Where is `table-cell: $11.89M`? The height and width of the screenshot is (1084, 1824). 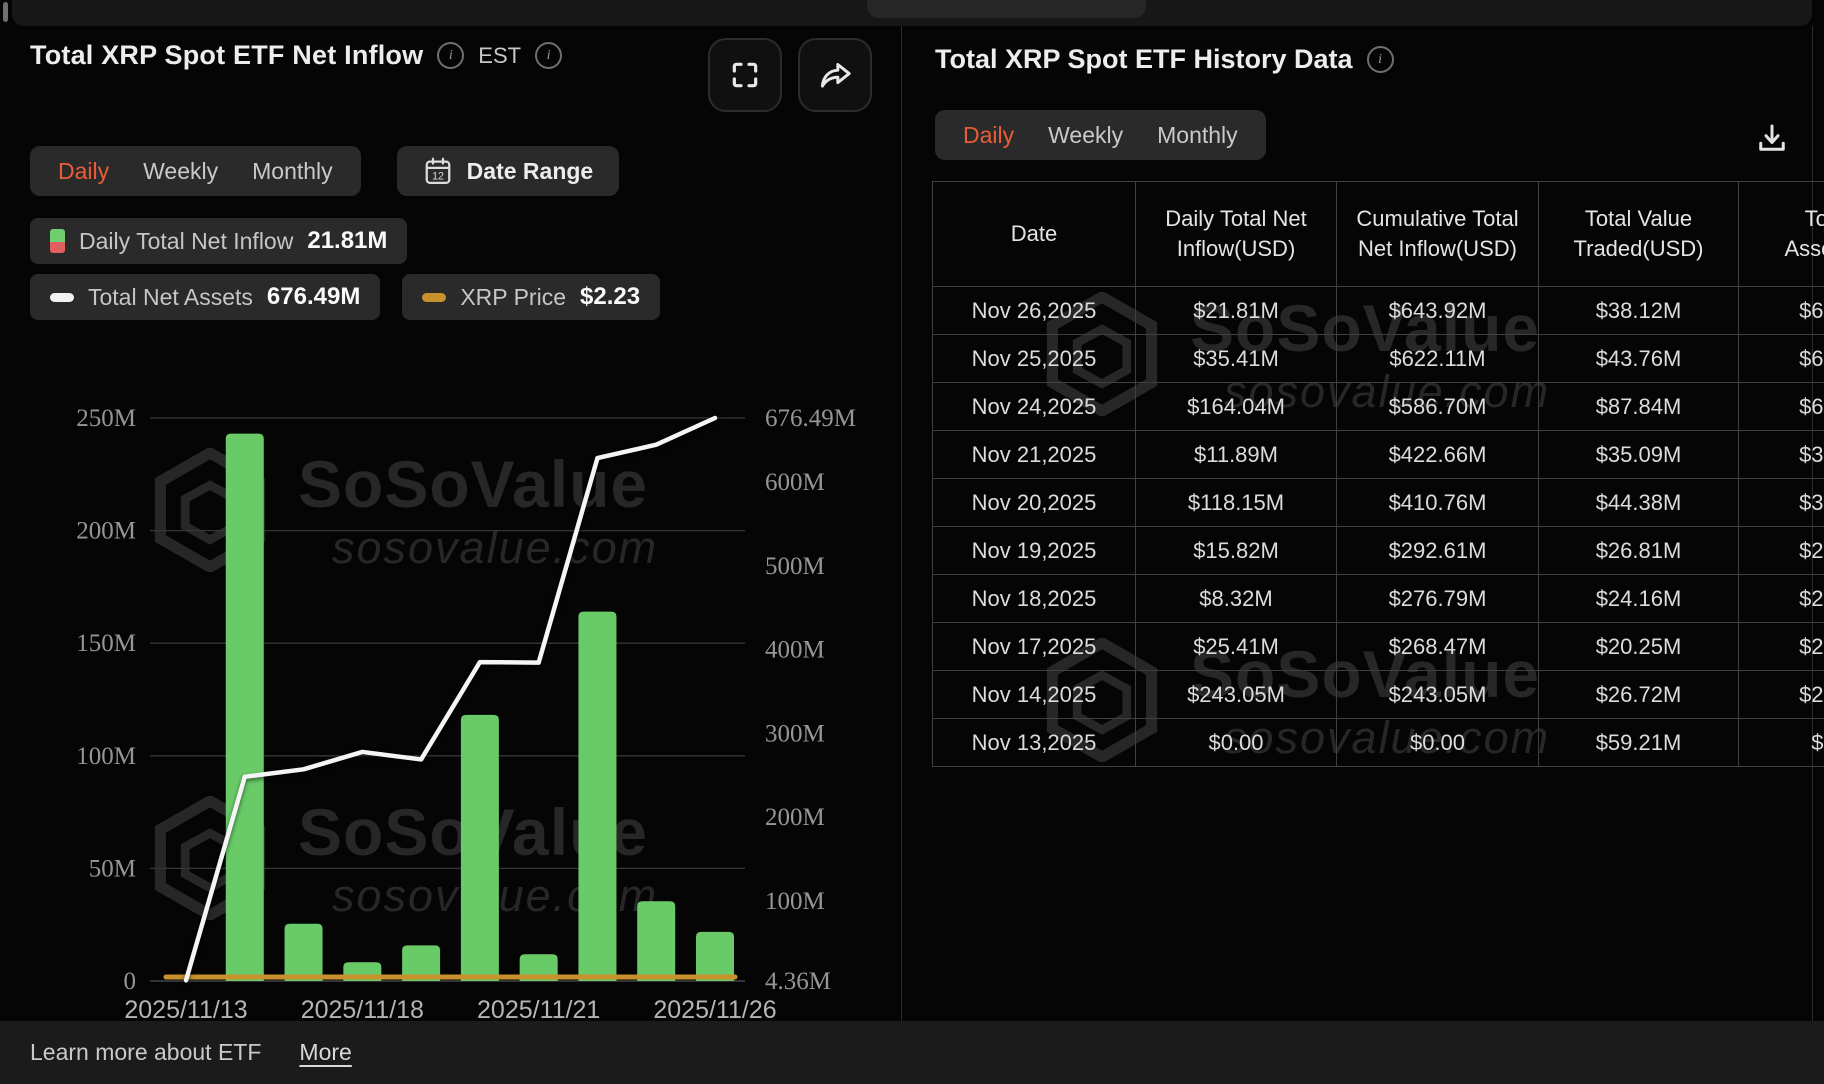
table-cell: $11.89M is located at coordinates (1236, 454).